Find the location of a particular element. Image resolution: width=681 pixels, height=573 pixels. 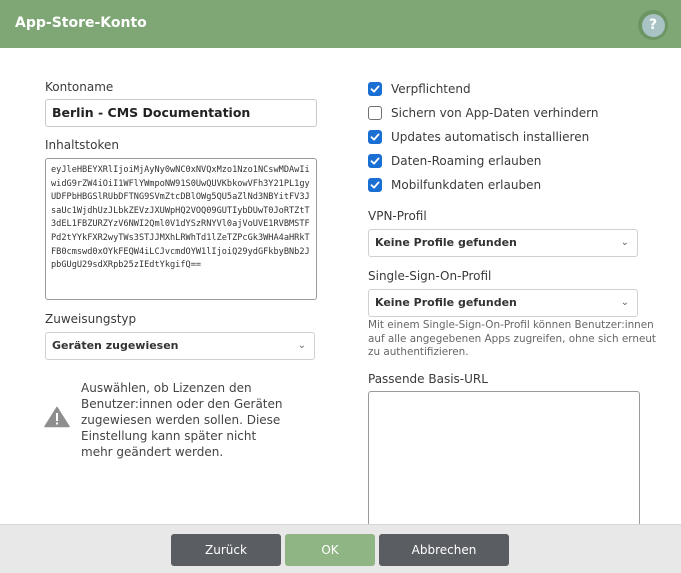

account-name-input: Berlin - CMS Documentation is located at coordinates (181, 113).